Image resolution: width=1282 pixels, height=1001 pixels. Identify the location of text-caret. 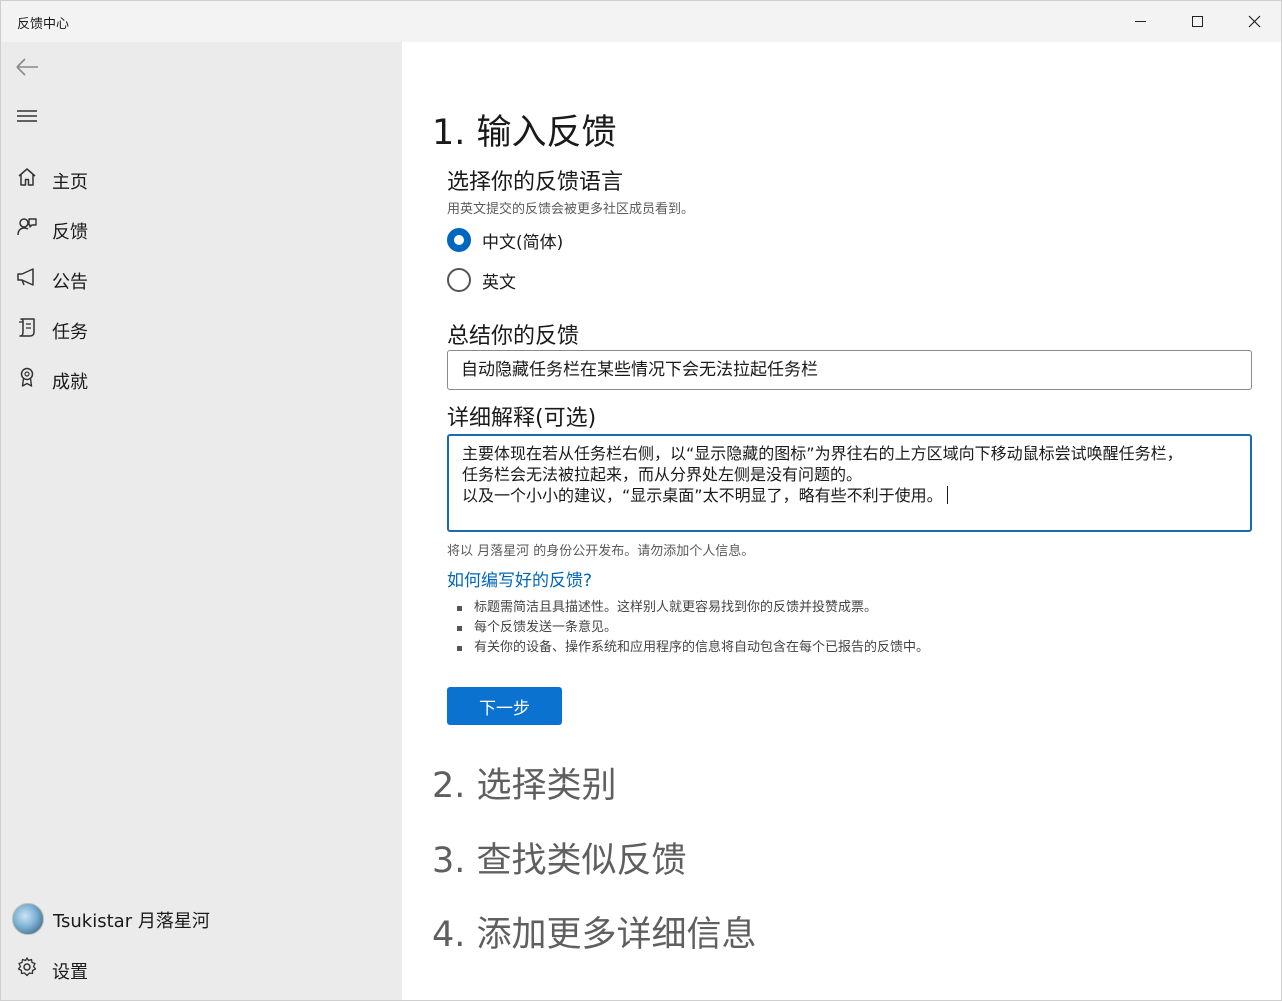
(947, 495).